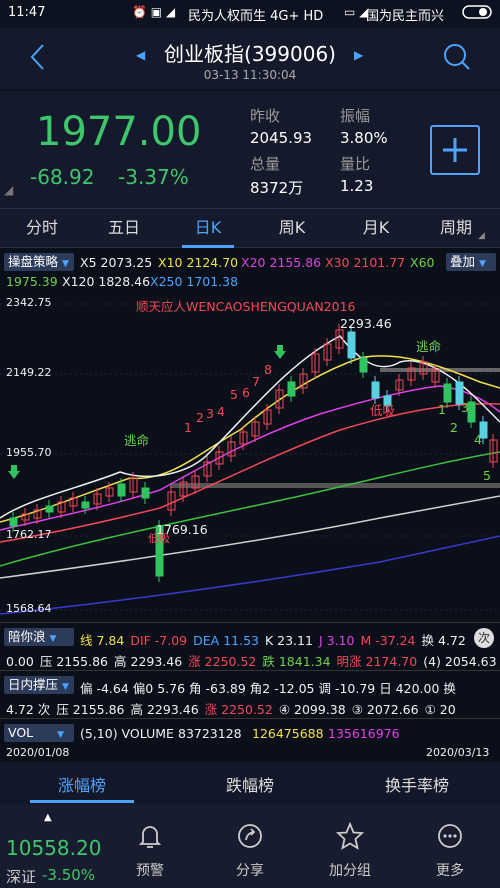 The image size is (500, 888). Describe the element at coordinates (250, 54) in the screenshot. I see `page-title: 创业板指(399006)` at that location.